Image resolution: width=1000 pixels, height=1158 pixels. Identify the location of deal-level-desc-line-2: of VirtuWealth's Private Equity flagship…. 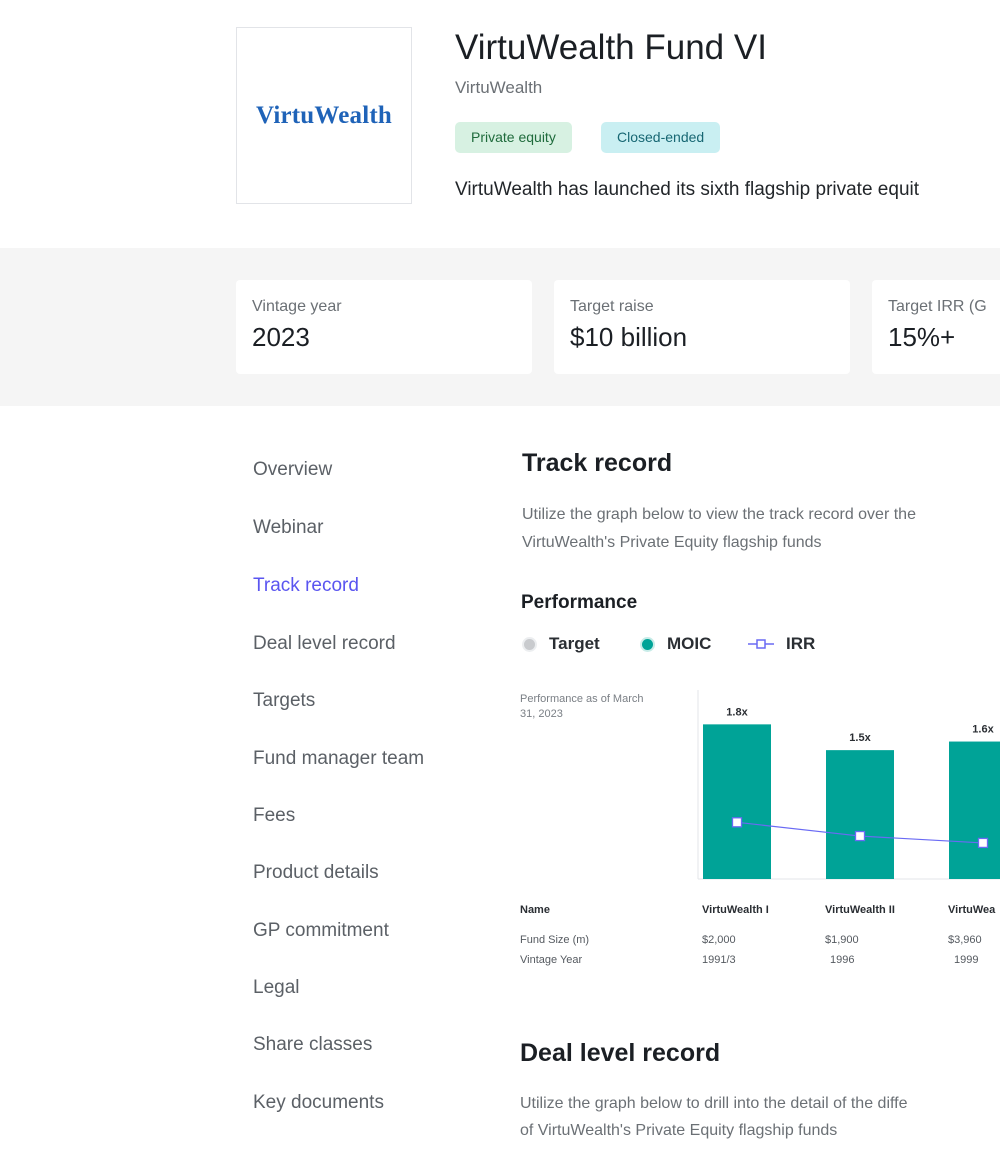
(679, 1130).